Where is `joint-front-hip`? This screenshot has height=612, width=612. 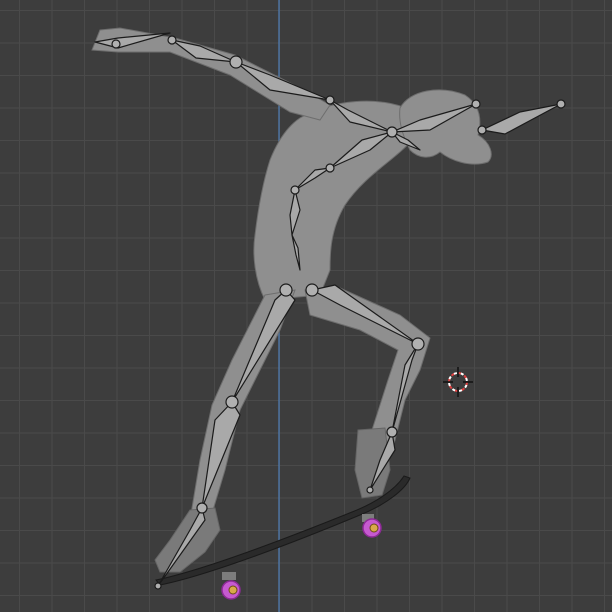 joint-front-hip is located at coordinates (312, 290).